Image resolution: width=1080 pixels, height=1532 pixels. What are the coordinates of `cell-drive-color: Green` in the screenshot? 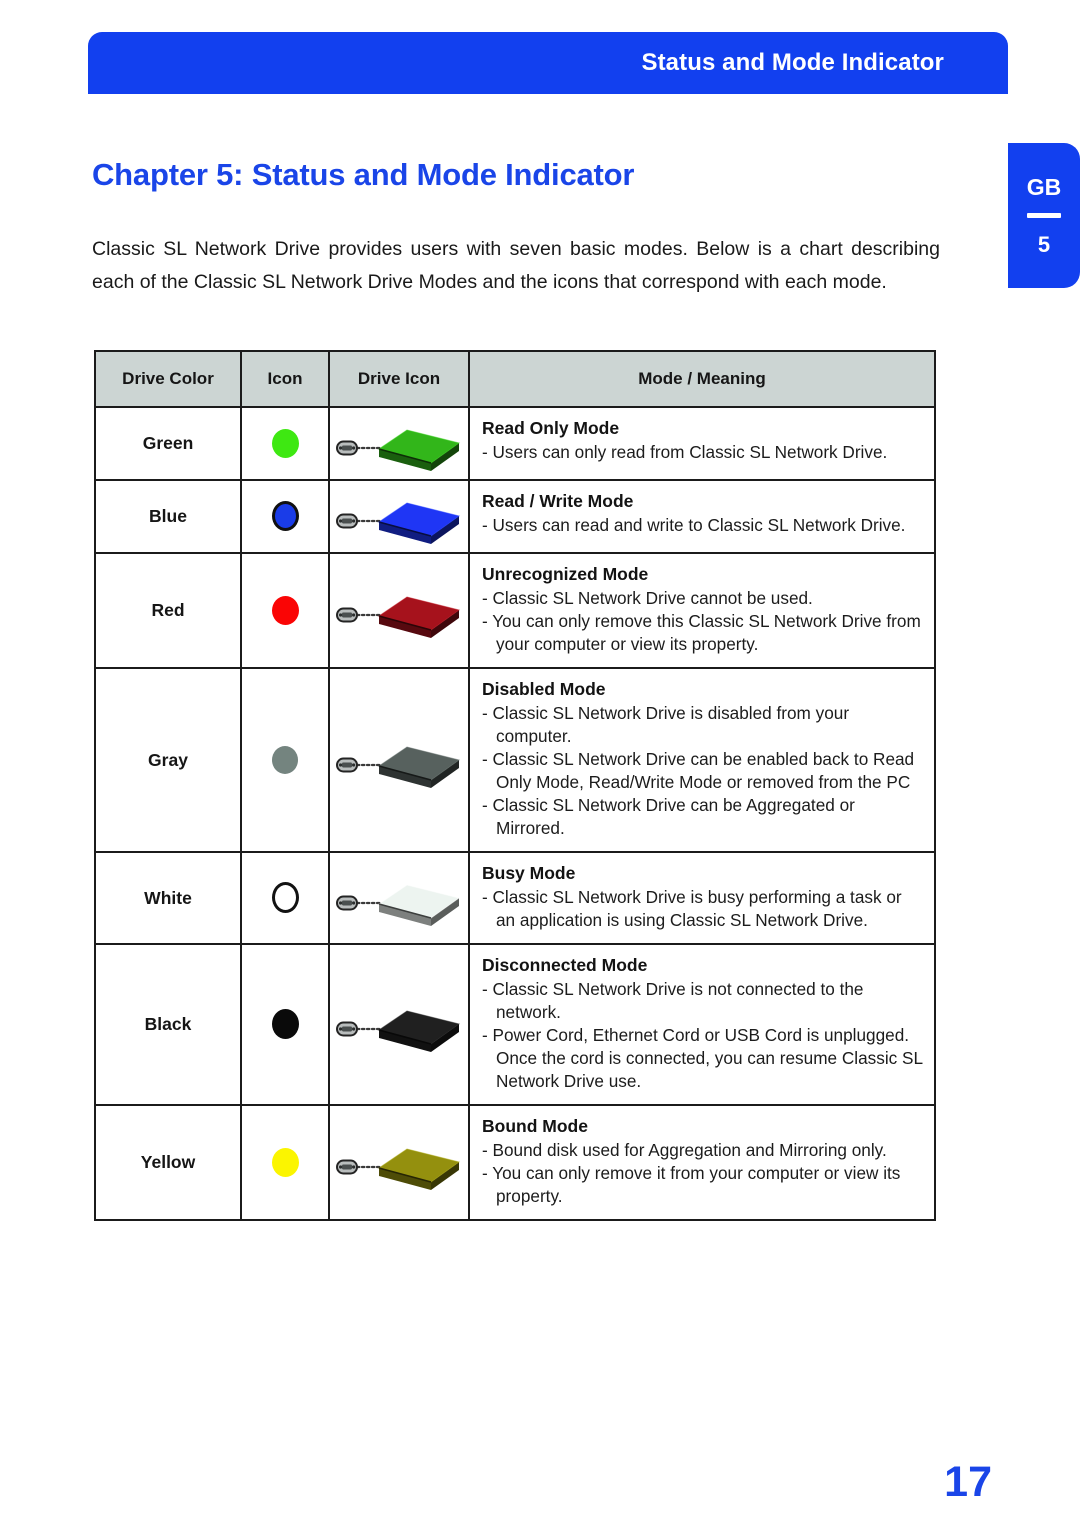 It's located at (168, 443).